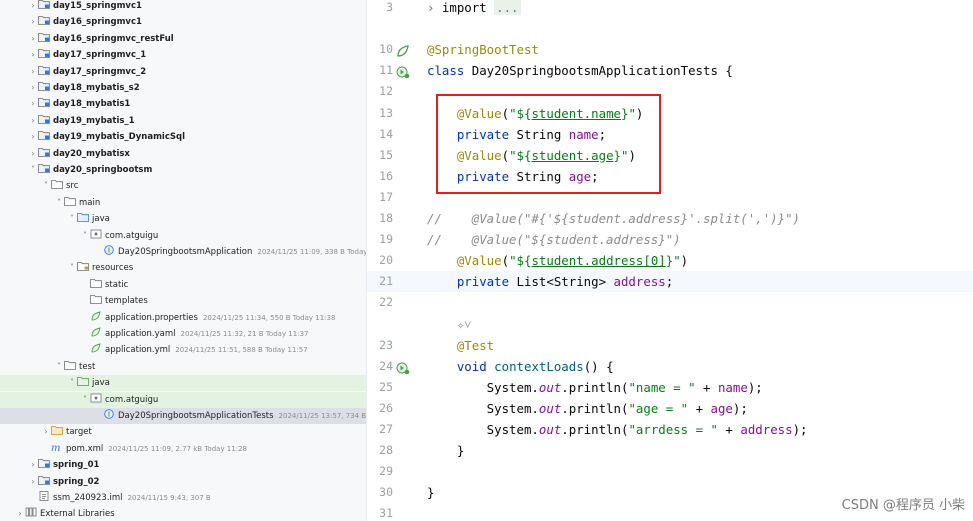  I want to click on tree-item: ˅ main, so click(183, 203).